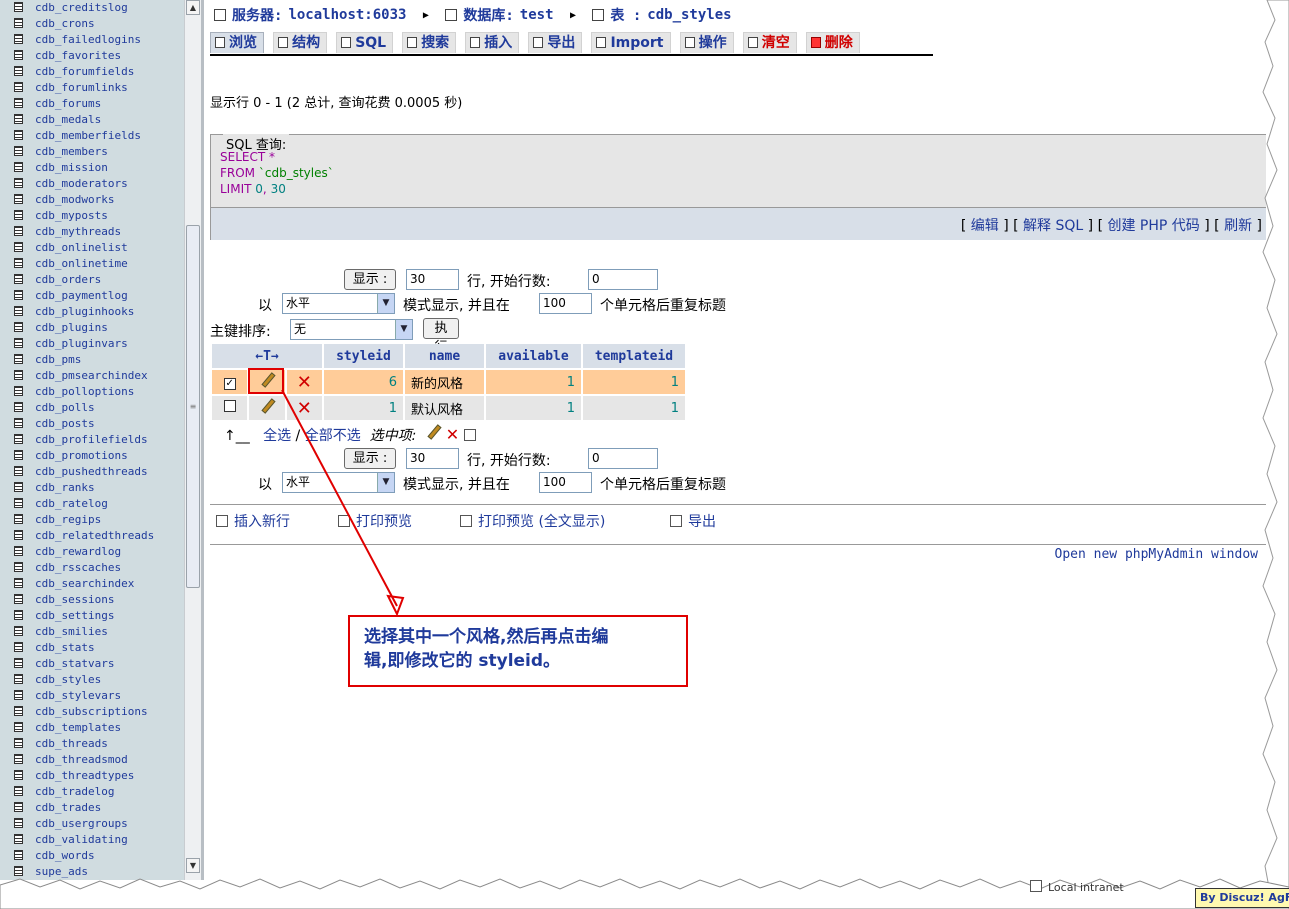  I want to click on sidebar-table-name: cdb_sessions, so click(74, 600).